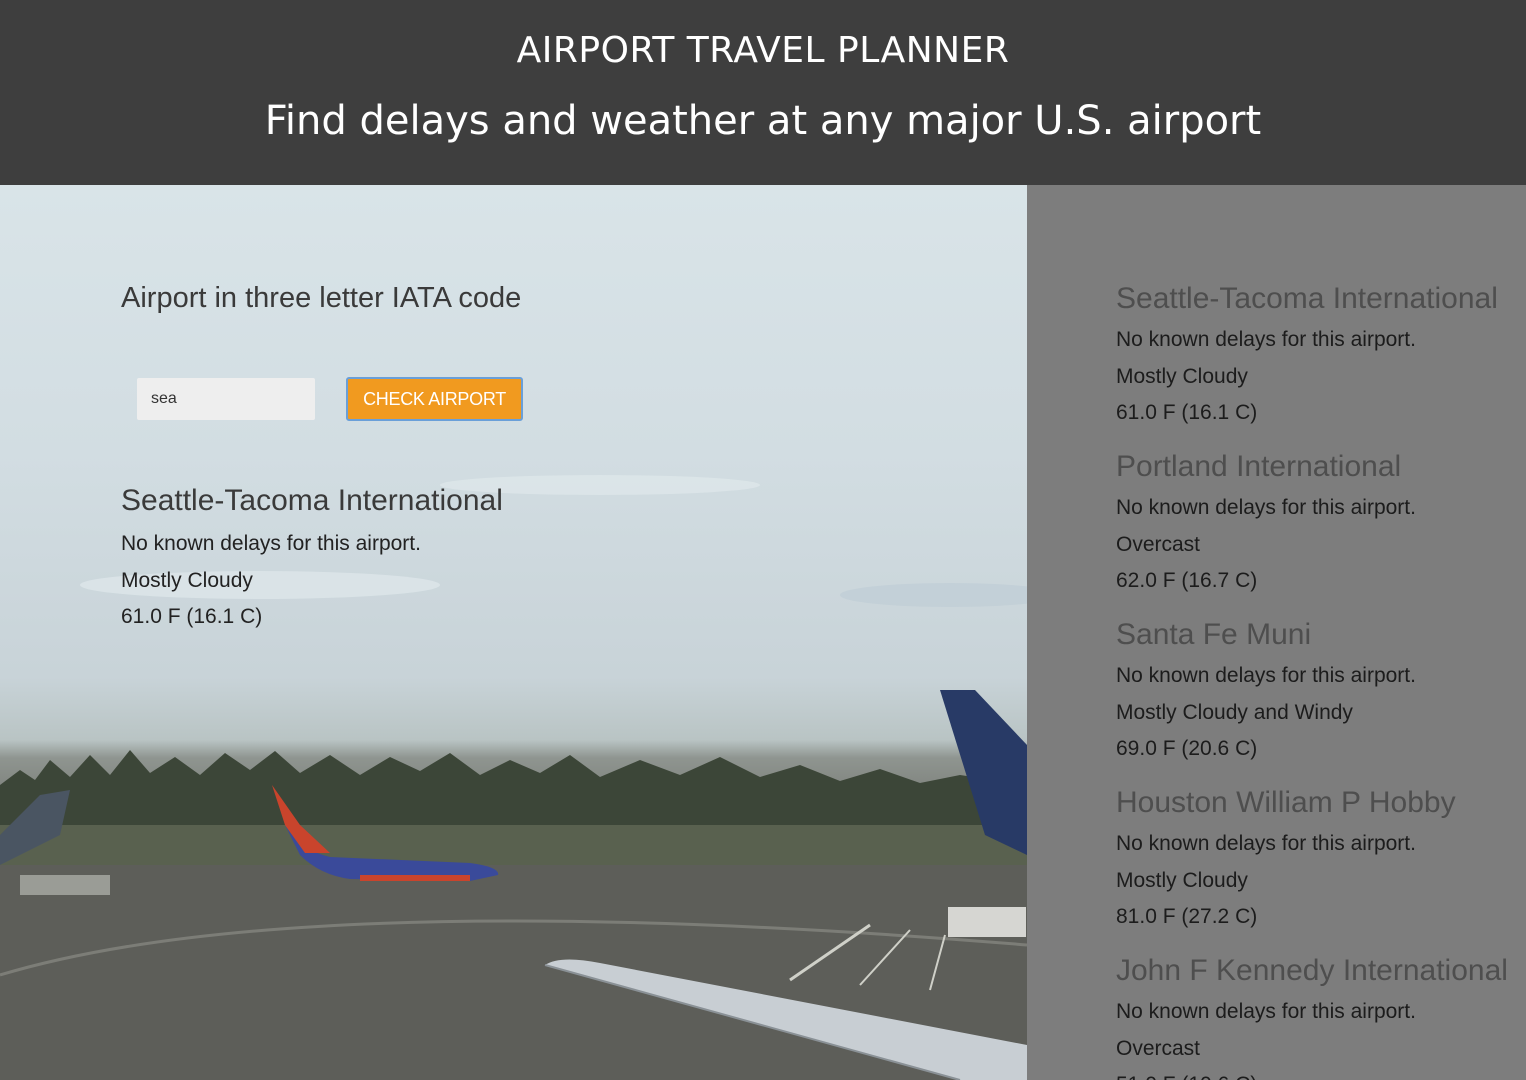  What do you see at coordinates (1312, 1073) in the screenshot?
I see `history-temperature: 51.0 F (10.6 C)` at bounding box center [1312, 1073].